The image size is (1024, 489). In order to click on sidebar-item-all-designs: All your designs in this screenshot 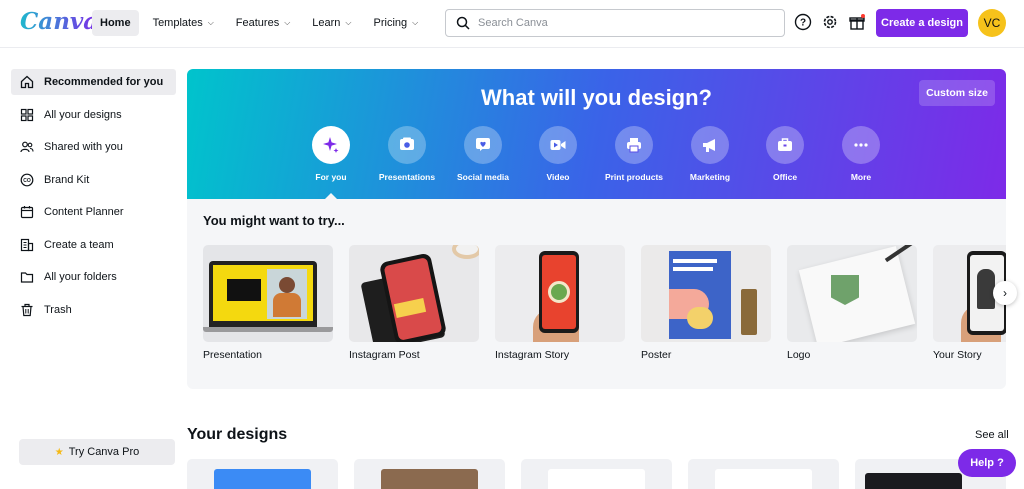, I will do `click(93, 115)`.